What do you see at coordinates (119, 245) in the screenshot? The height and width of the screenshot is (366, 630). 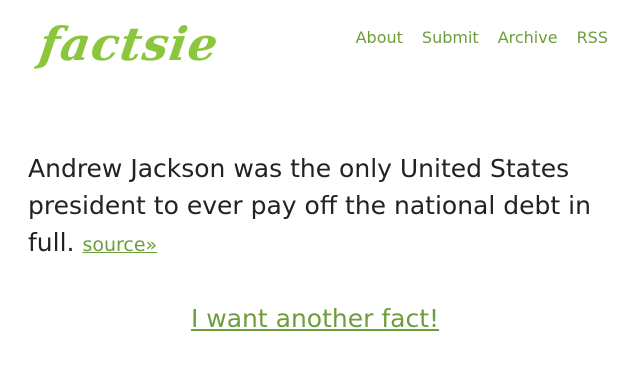 I see `source-link: source»` at bounding box center [119, 245].